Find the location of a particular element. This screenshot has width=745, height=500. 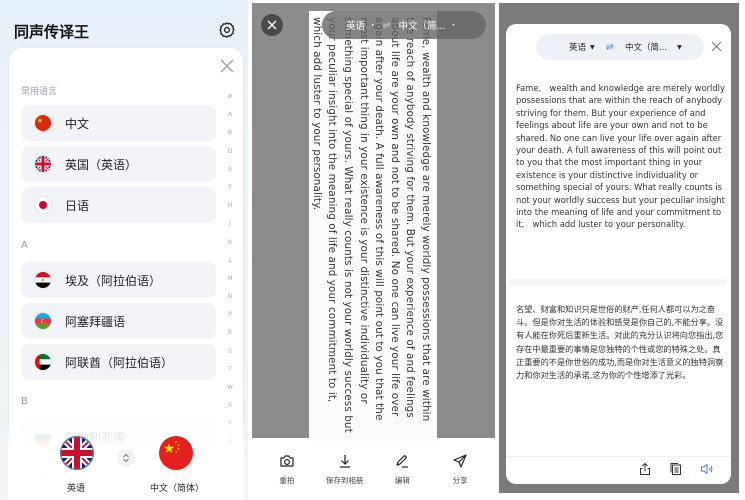

camera-icon is located at coordinates (287, 460).